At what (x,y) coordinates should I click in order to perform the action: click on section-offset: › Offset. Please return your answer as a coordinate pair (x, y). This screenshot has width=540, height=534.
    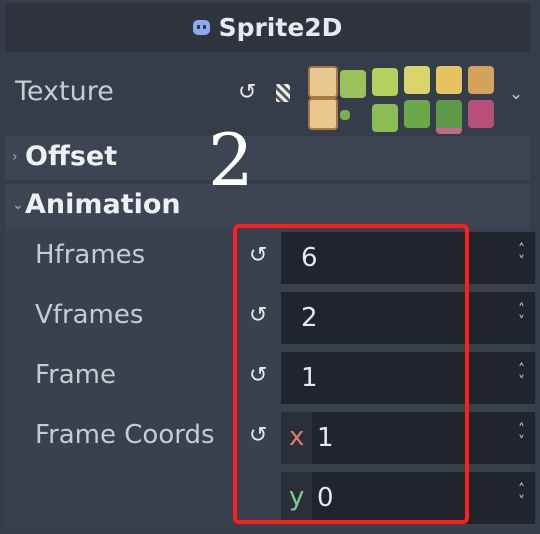
    Looking at the image, I should click on (267, 158).